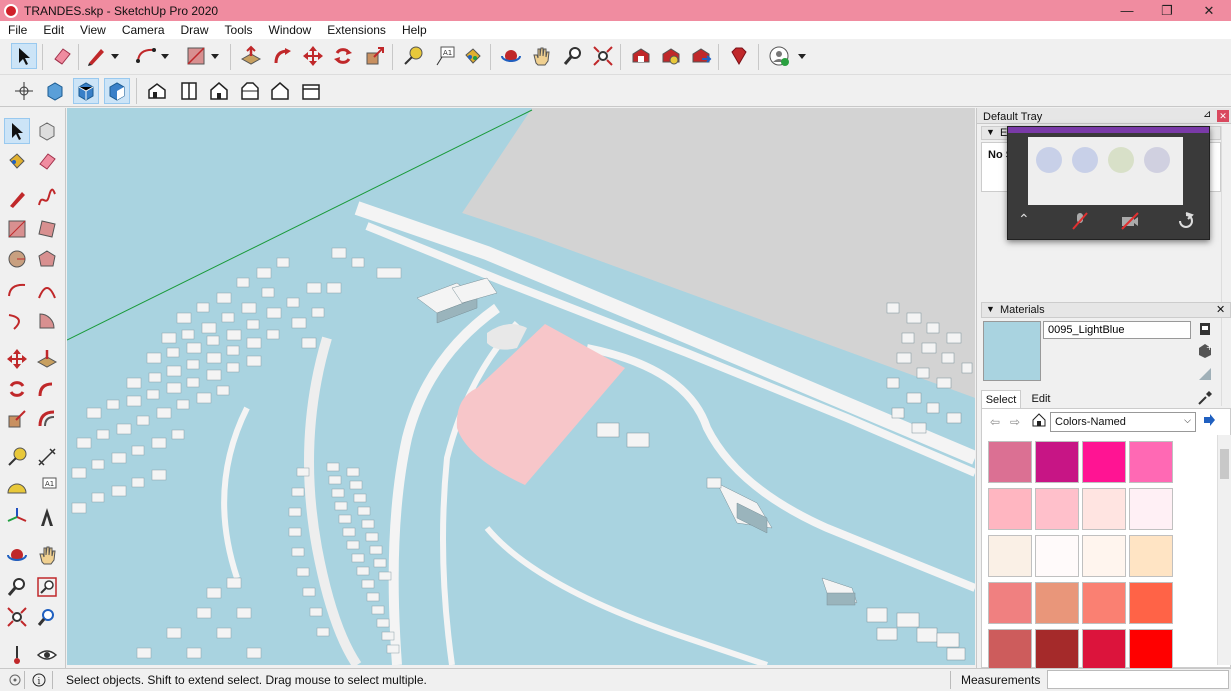 The width and height of the screenshot is (1231, 691). I want to click on line-tool-left, so click(17, 199).